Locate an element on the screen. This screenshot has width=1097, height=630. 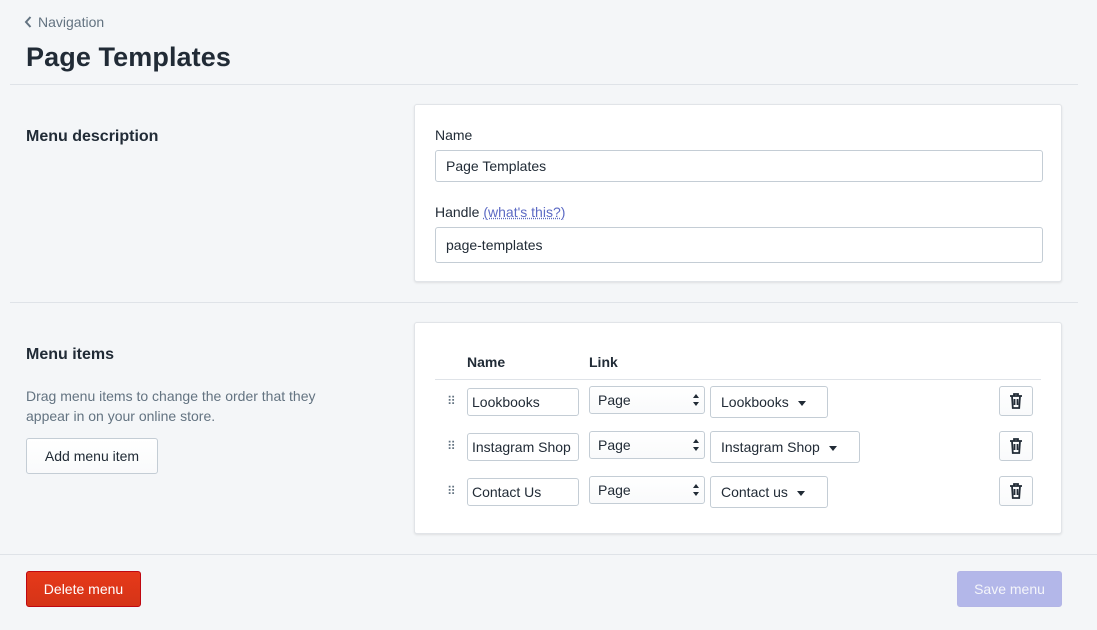
handle-input: page-templates is located at coordinates (739, 245).